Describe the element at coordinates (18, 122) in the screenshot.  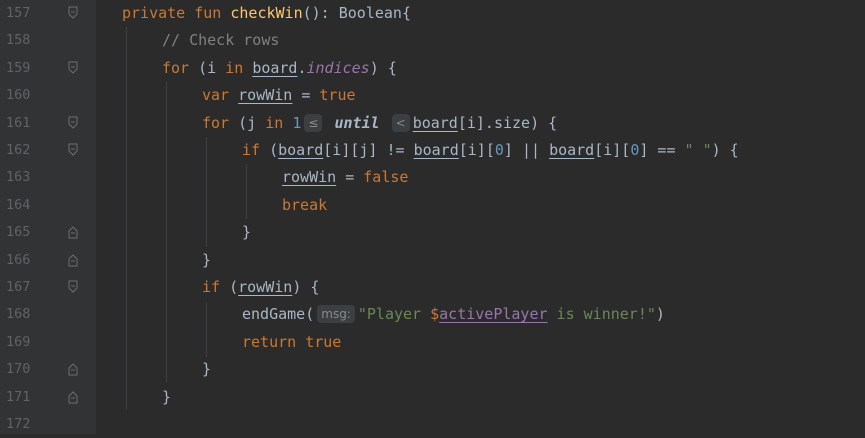
I see `line-number: 161` at that location.